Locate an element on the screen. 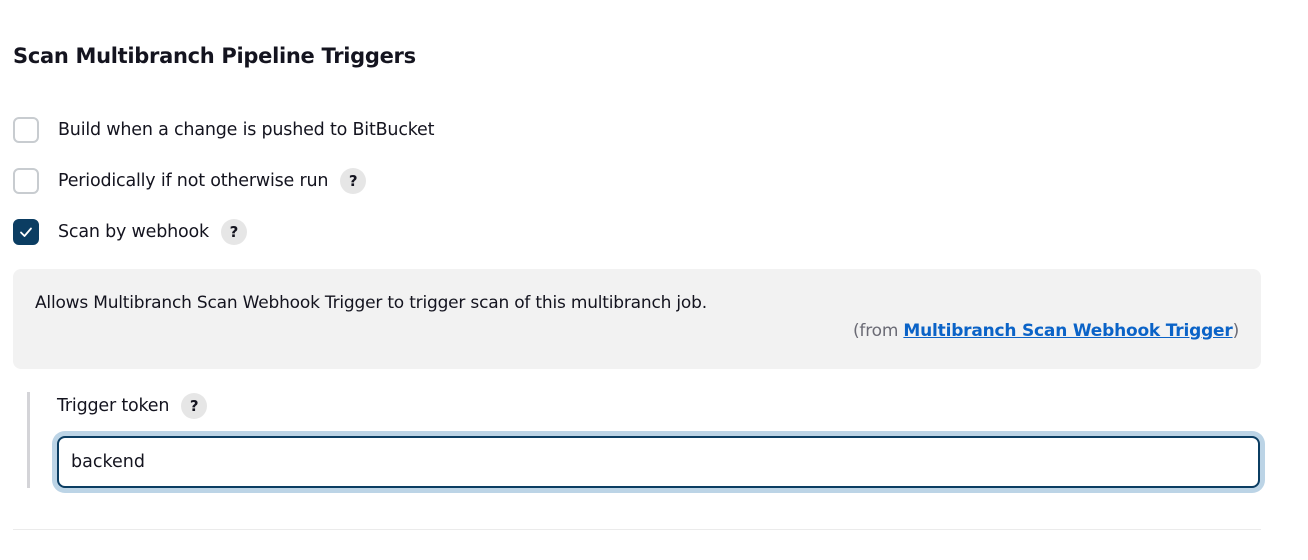 The image size is (1308, 560). scan-by-webhook-checkbox is located at coordinates (26, 232).